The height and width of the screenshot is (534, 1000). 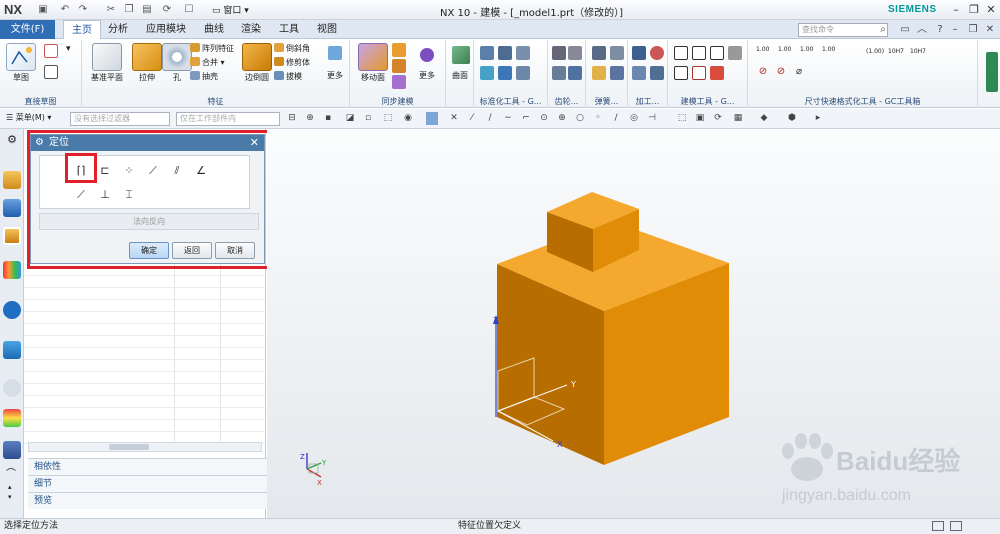 What do you see at coordinates (523, 73) in the screenshot?
I see `standard-tool-6-icon` at bounding box center [523, 73].